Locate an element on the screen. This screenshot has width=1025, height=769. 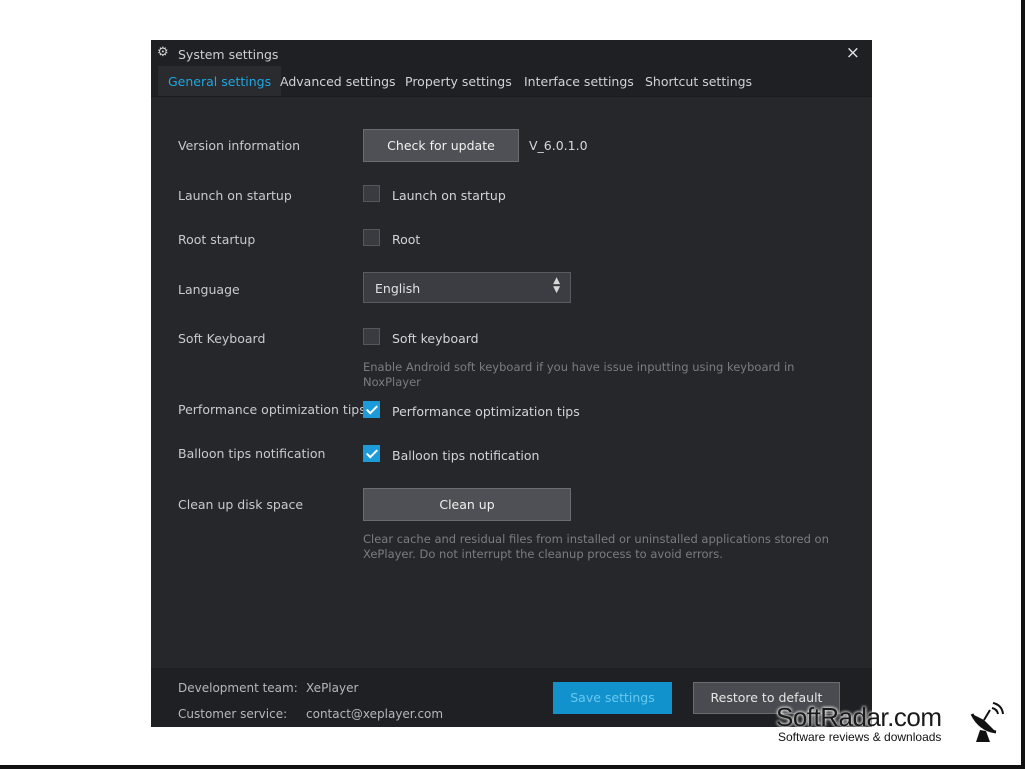
language-label: Language is located at coordinates (209, 289).